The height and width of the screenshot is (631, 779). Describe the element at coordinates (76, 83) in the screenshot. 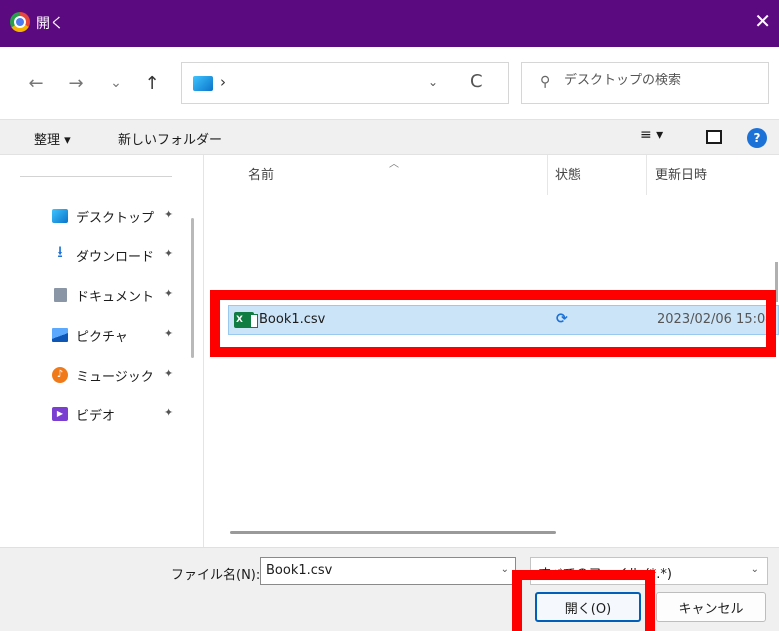

I see `forward-arrow-icon: →` at that location.